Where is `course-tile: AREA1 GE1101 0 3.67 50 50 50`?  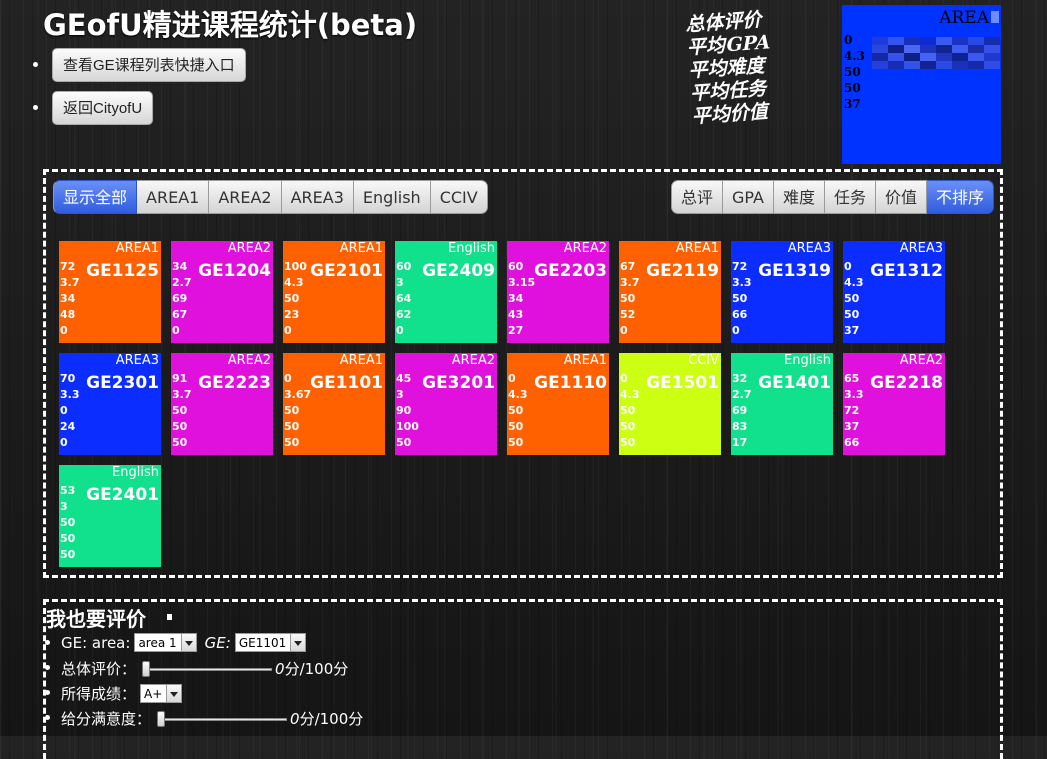 course-tile: AREA1 GE1101 0 3.67 50 50 50 is located at coordinates (334, 404).